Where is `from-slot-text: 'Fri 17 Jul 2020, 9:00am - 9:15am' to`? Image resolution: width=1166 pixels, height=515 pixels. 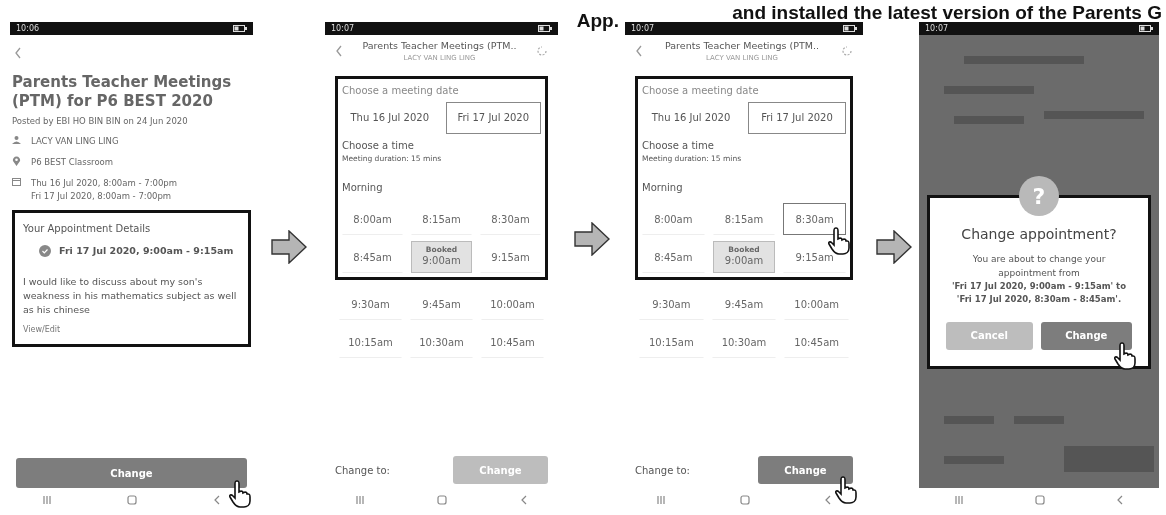 from-slot-text: 'Fri 17 Jul 2020, 9:00am - 9:15am' to is located at coordinates (1039, 286).